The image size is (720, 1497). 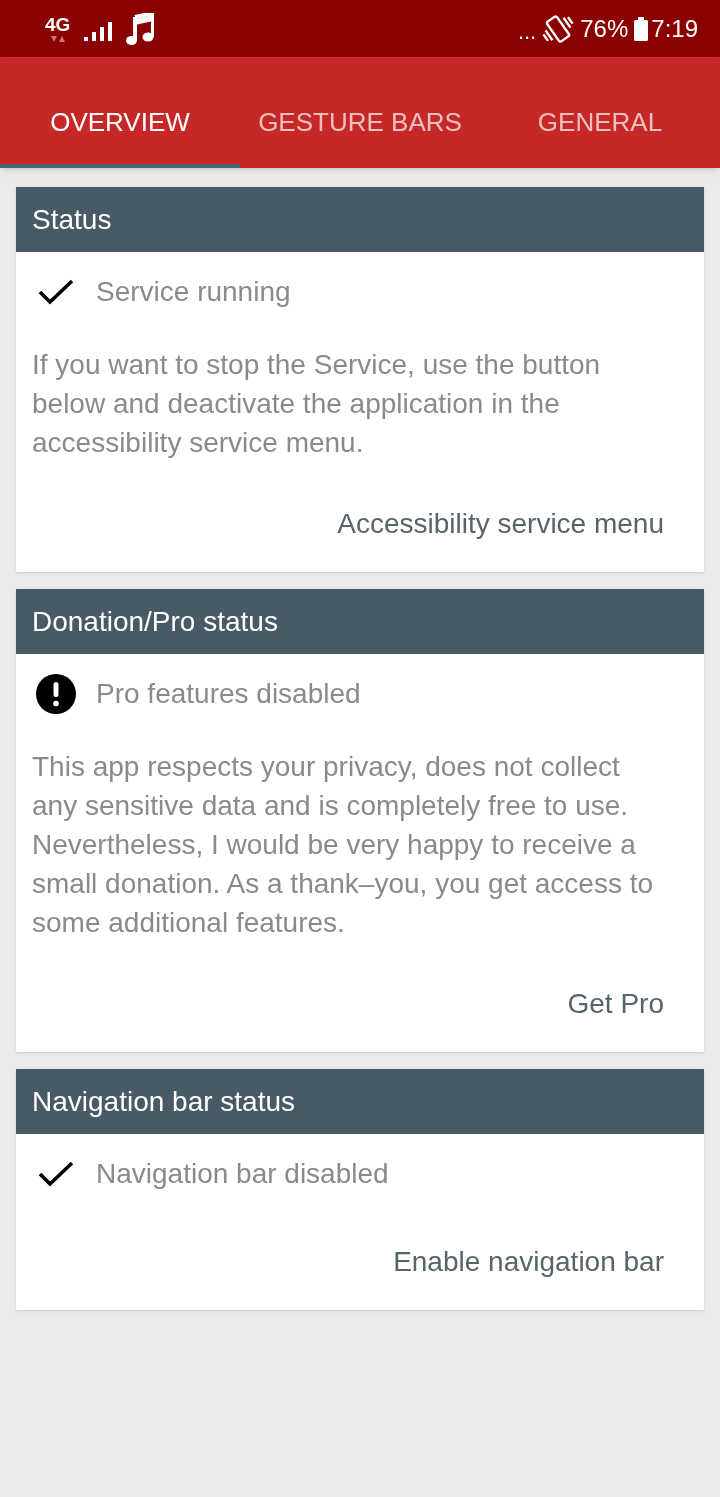 I want to click on battery-icon, so click(x=641, y=28).